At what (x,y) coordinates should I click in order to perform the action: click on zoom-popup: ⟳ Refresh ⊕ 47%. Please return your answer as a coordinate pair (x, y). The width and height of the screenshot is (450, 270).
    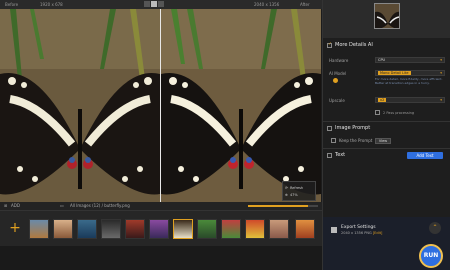
    Looking at the image, I should click on (299, 191).